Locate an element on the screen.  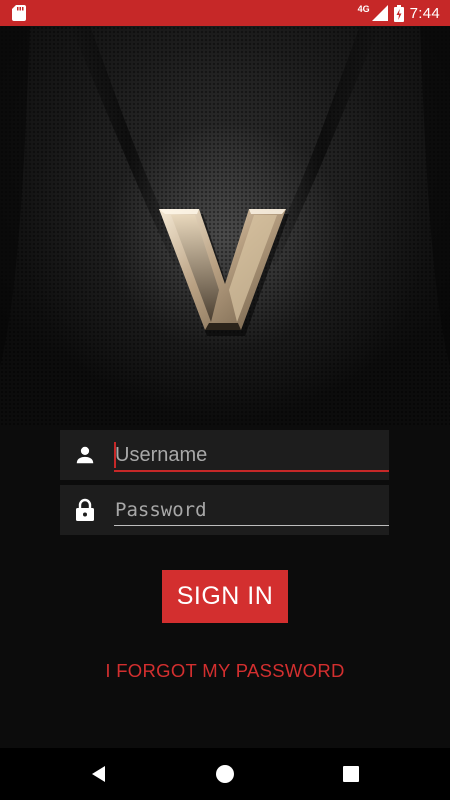
navigation-bar is located at coordinates (225, 774).